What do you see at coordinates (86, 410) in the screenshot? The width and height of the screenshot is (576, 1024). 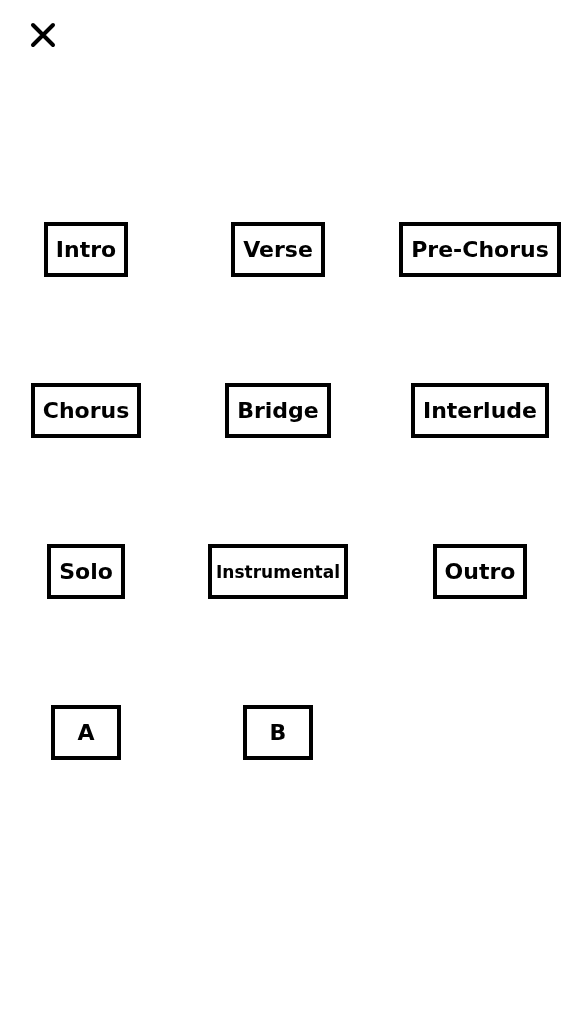 I see `section-button: Chorus` at bounding box center [86, 410].